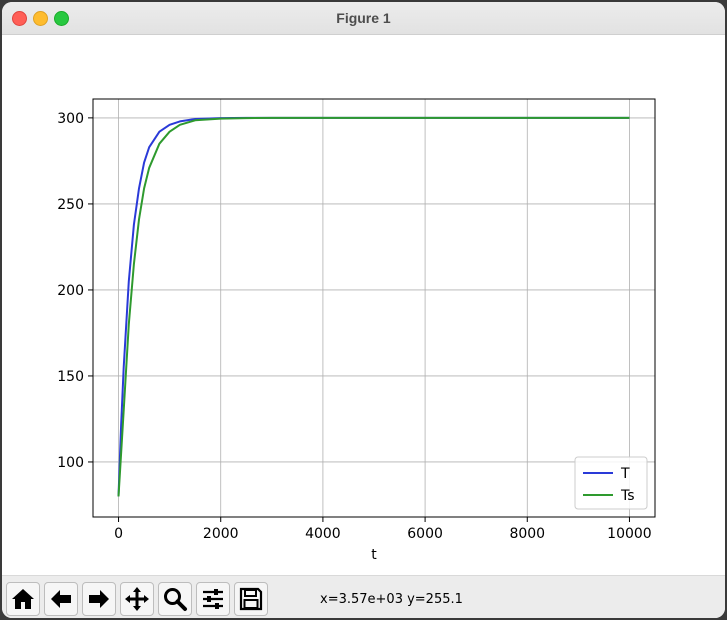 Image resolution: width=727 pixels, height=620 pixels. I want to click on back-button, so click(61, 599).